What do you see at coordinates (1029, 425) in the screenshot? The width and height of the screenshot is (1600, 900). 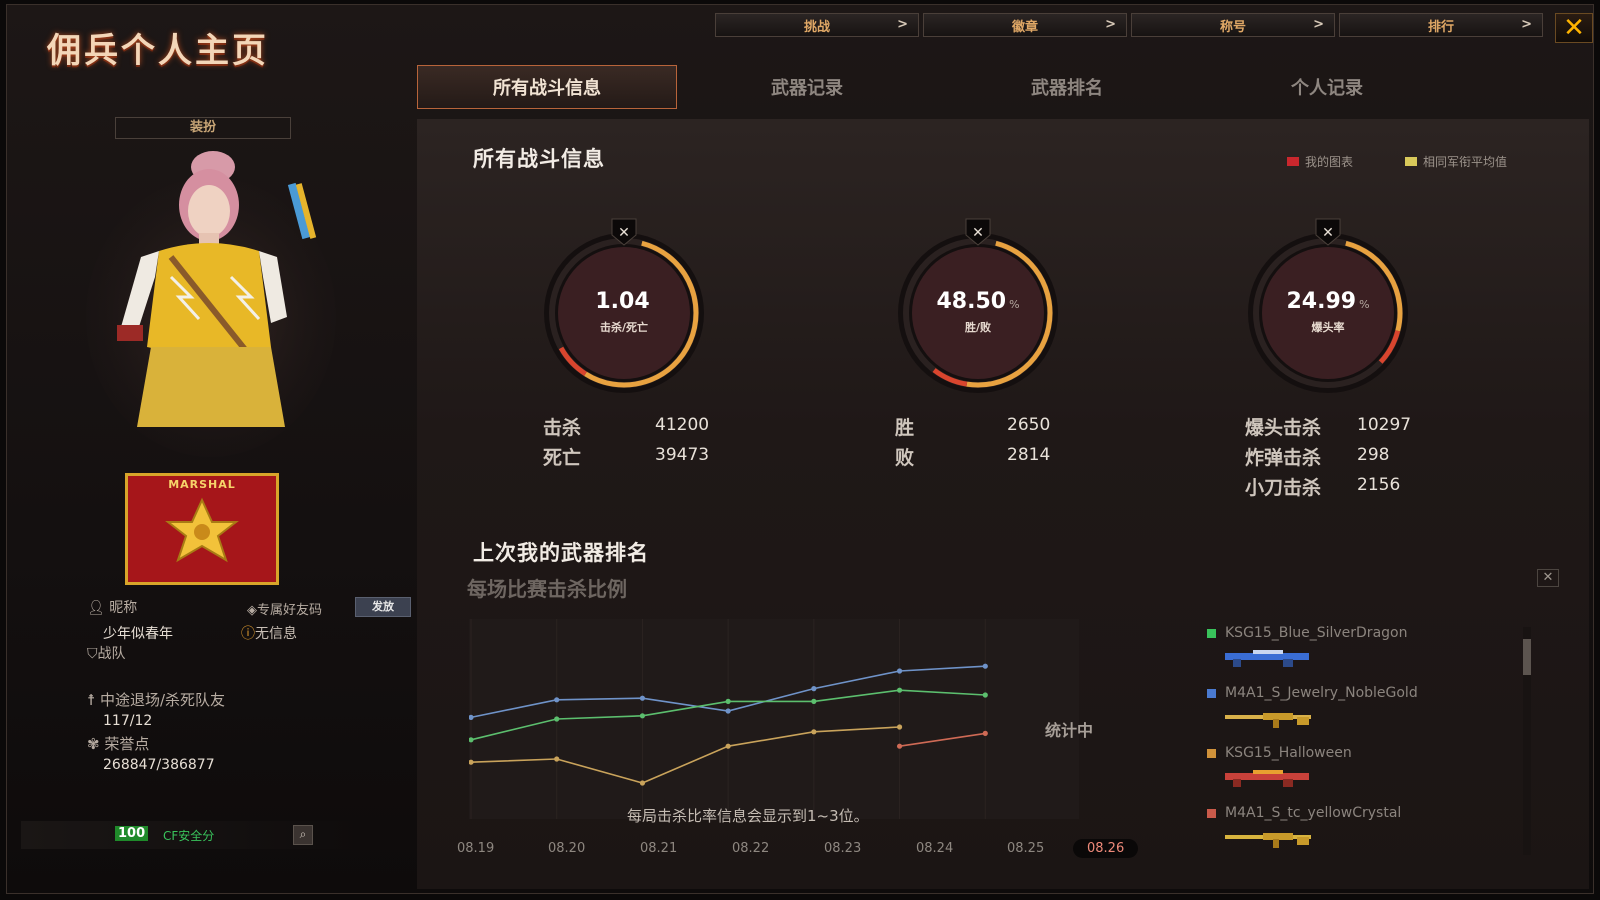 I see `wins-value: 2650` at bounding box center [1029, 425].